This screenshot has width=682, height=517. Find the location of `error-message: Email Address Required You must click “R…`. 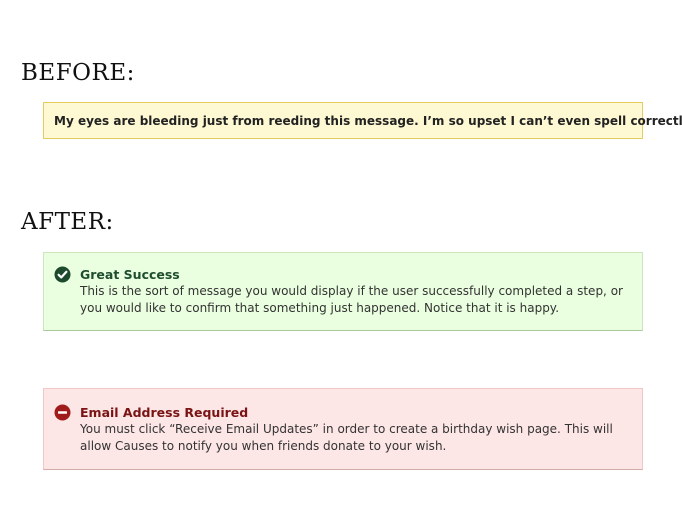

error-message: Email Address Required You must click “R… is located at coordinates (343, 429).